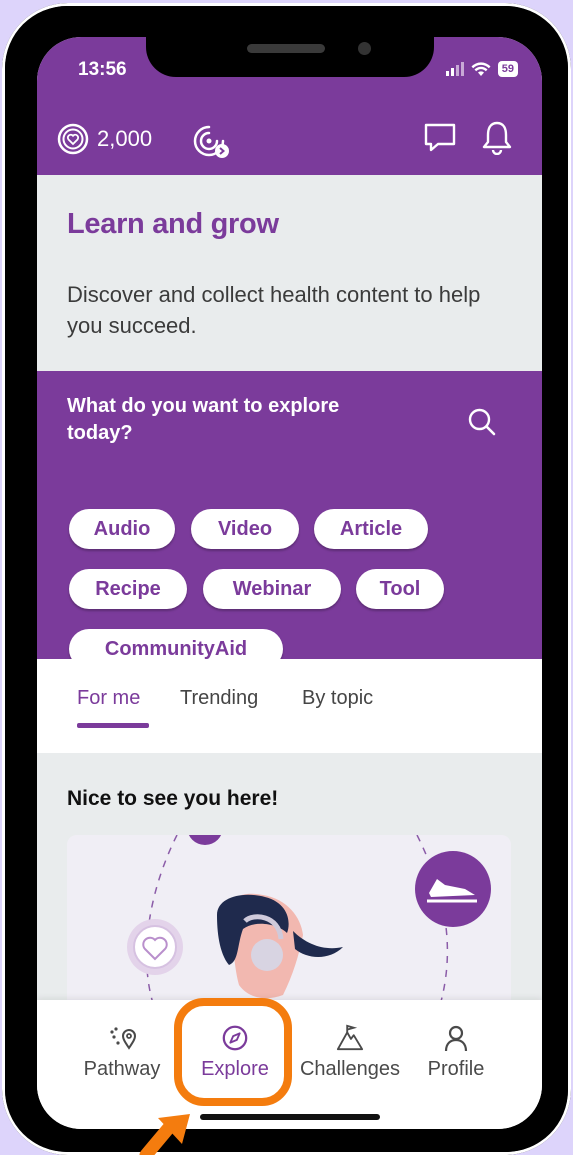 The image size is (573, 1155). I want to click on mountain-flag-icon, so click(350, 1037).